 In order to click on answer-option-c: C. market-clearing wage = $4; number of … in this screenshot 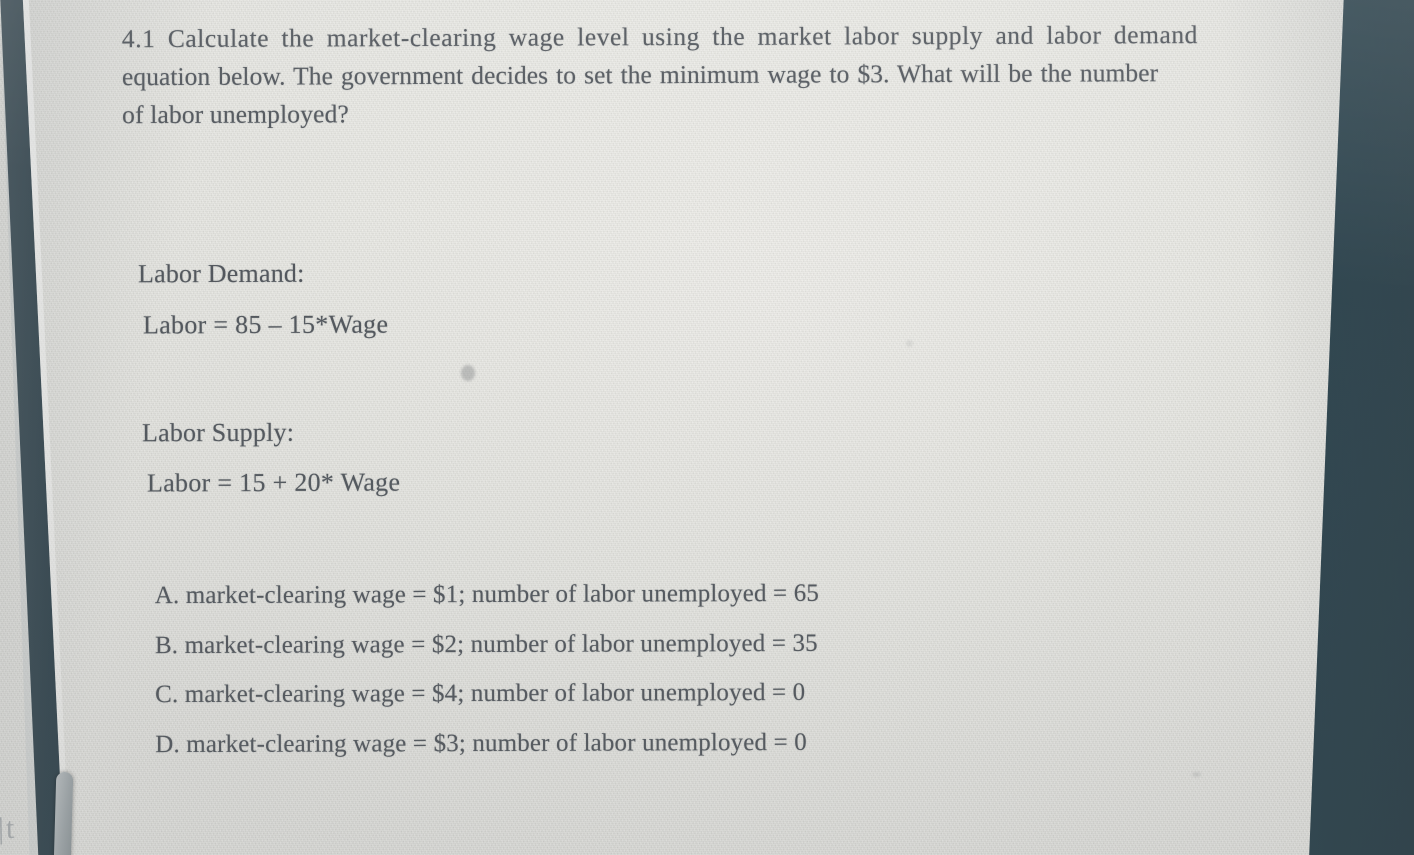, I will do `click(487, 694)`.